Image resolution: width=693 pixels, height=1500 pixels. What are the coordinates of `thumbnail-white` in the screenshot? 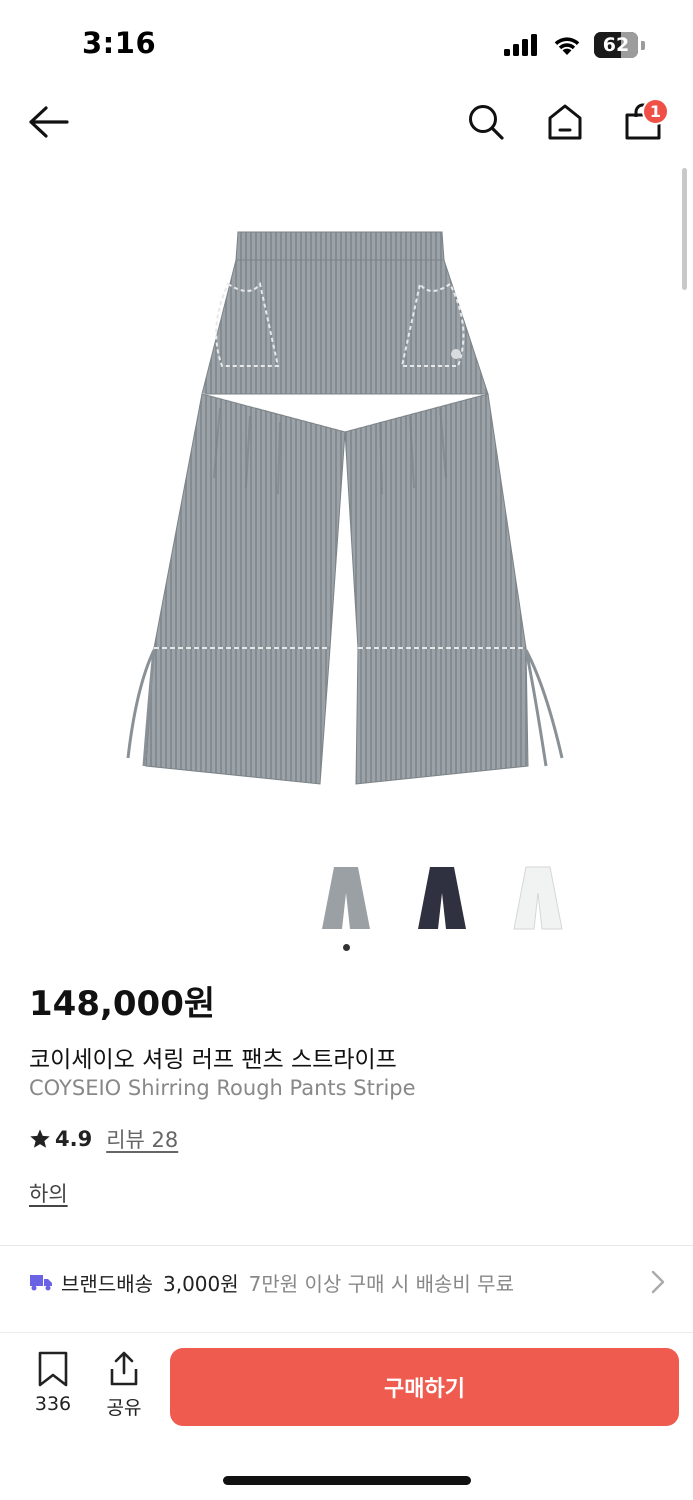 It's located at (538, 898).